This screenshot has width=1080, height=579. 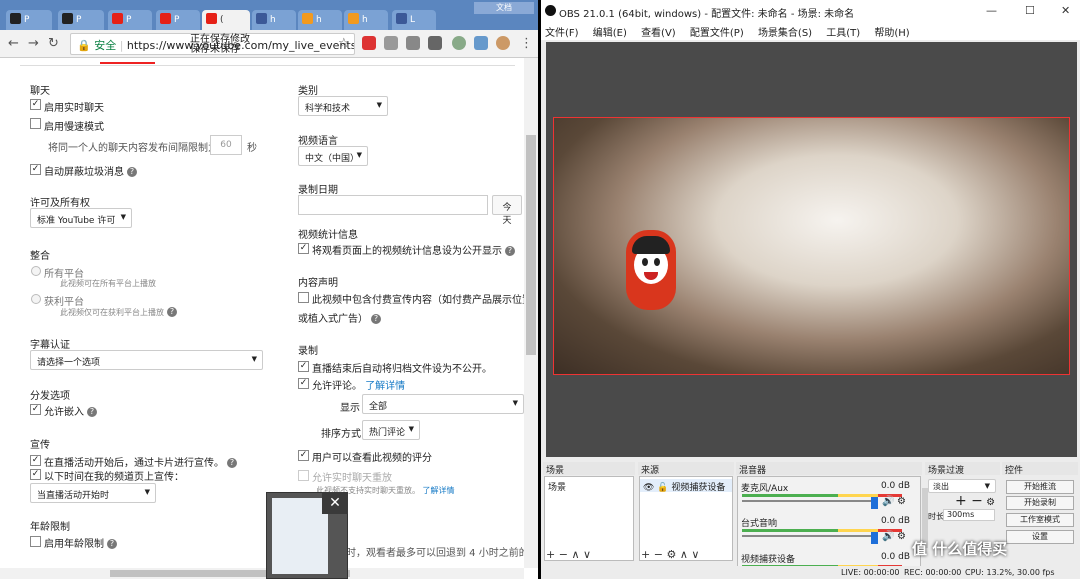 What do you see at coordinates (36, 271) in the screenshot?
I see `all-platforms-radio` at bounding box center [36, 271].